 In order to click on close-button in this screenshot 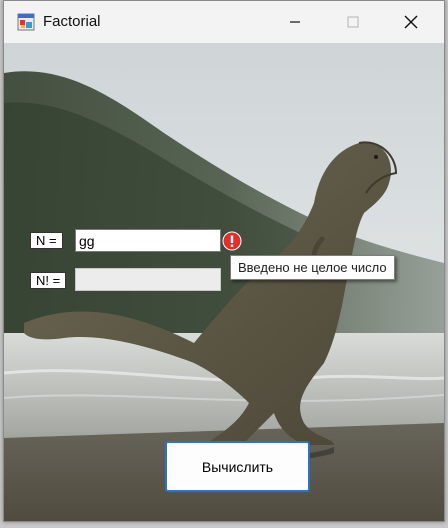, I will do `click(411, 22)`.